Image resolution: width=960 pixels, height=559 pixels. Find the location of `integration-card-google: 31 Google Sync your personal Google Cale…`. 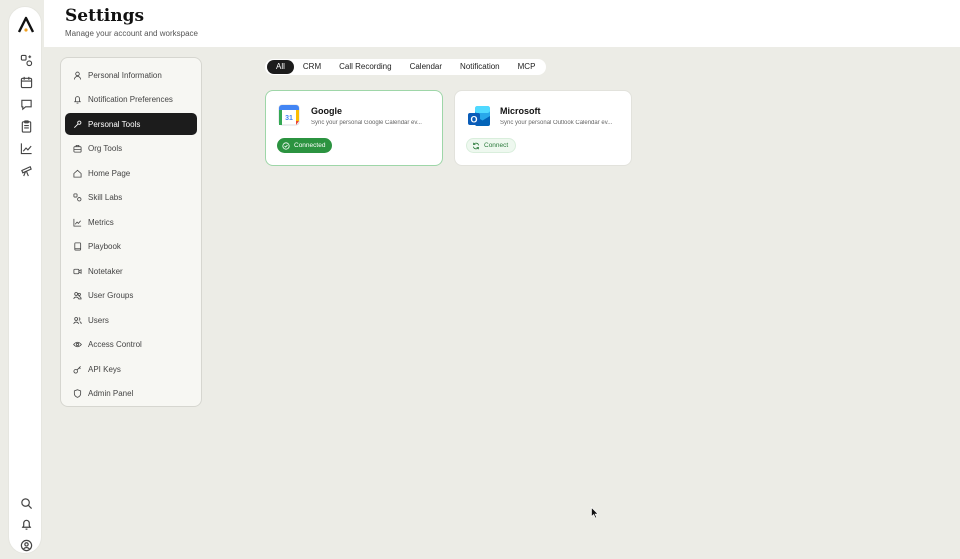

integration-card-google: 31 Google Sync your personal Google Cale… is located at coordinates (354, 128).